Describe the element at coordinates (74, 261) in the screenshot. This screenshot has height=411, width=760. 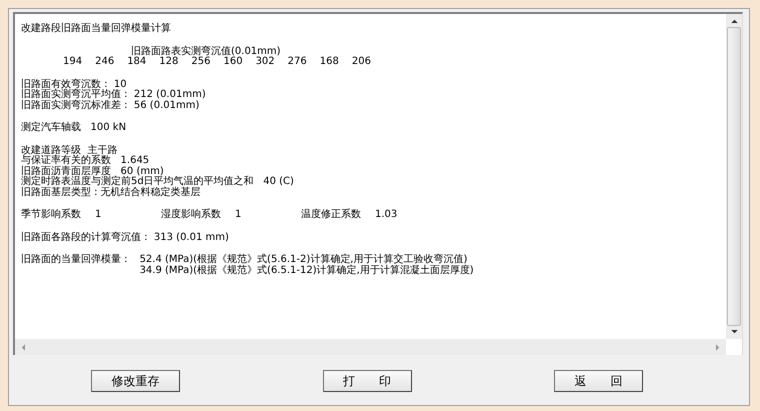
I see `modulus-label: 旧路面的当量回弹模量 :` at that location.